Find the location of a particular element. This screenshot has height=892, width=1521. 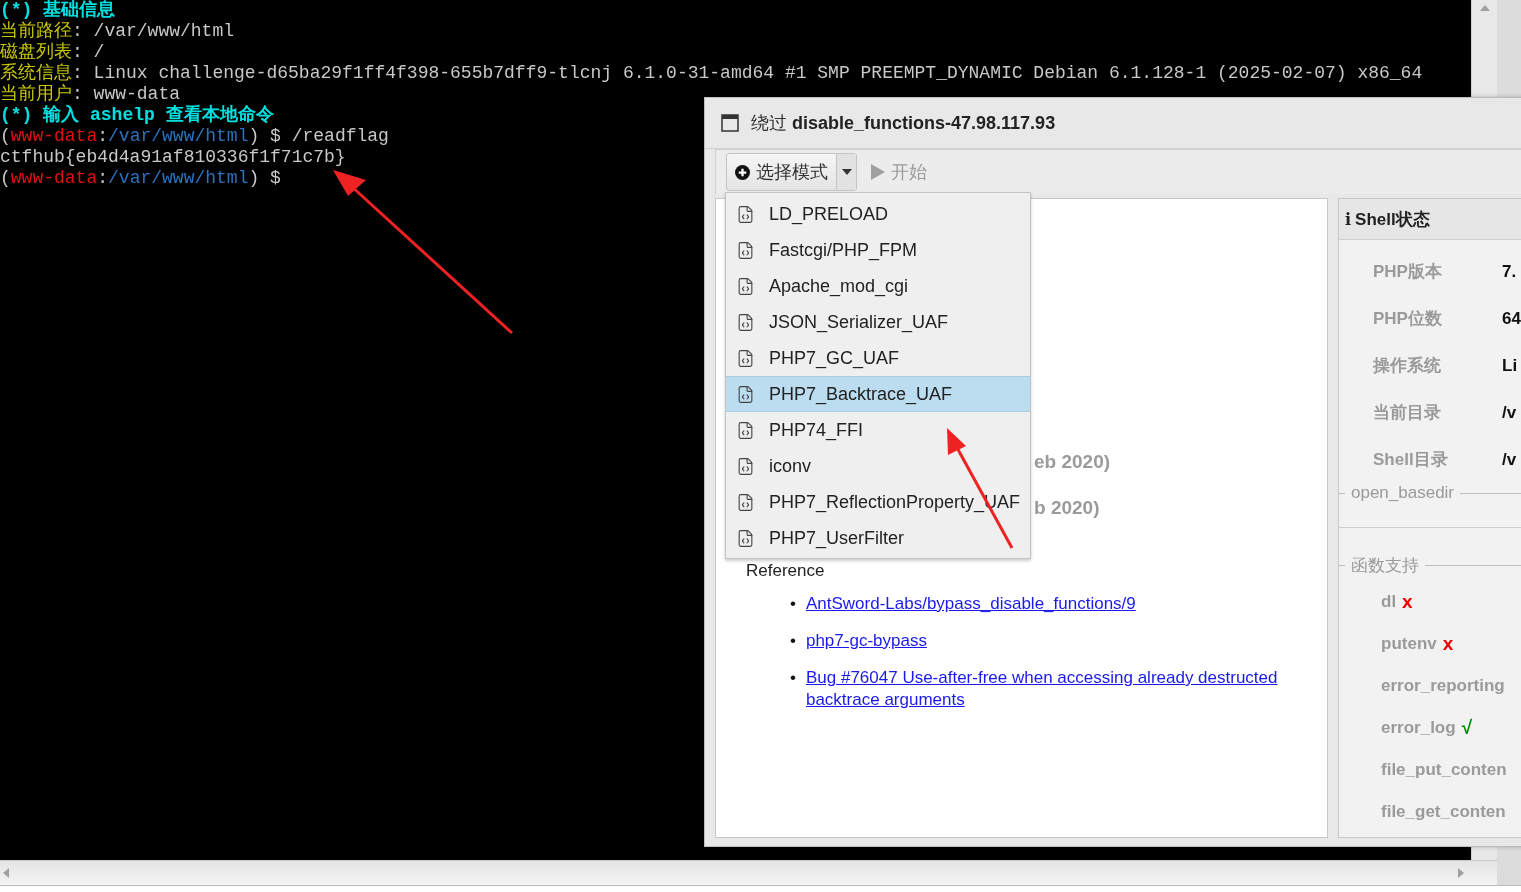

dropdown-button is located at coordinates (846, 172).